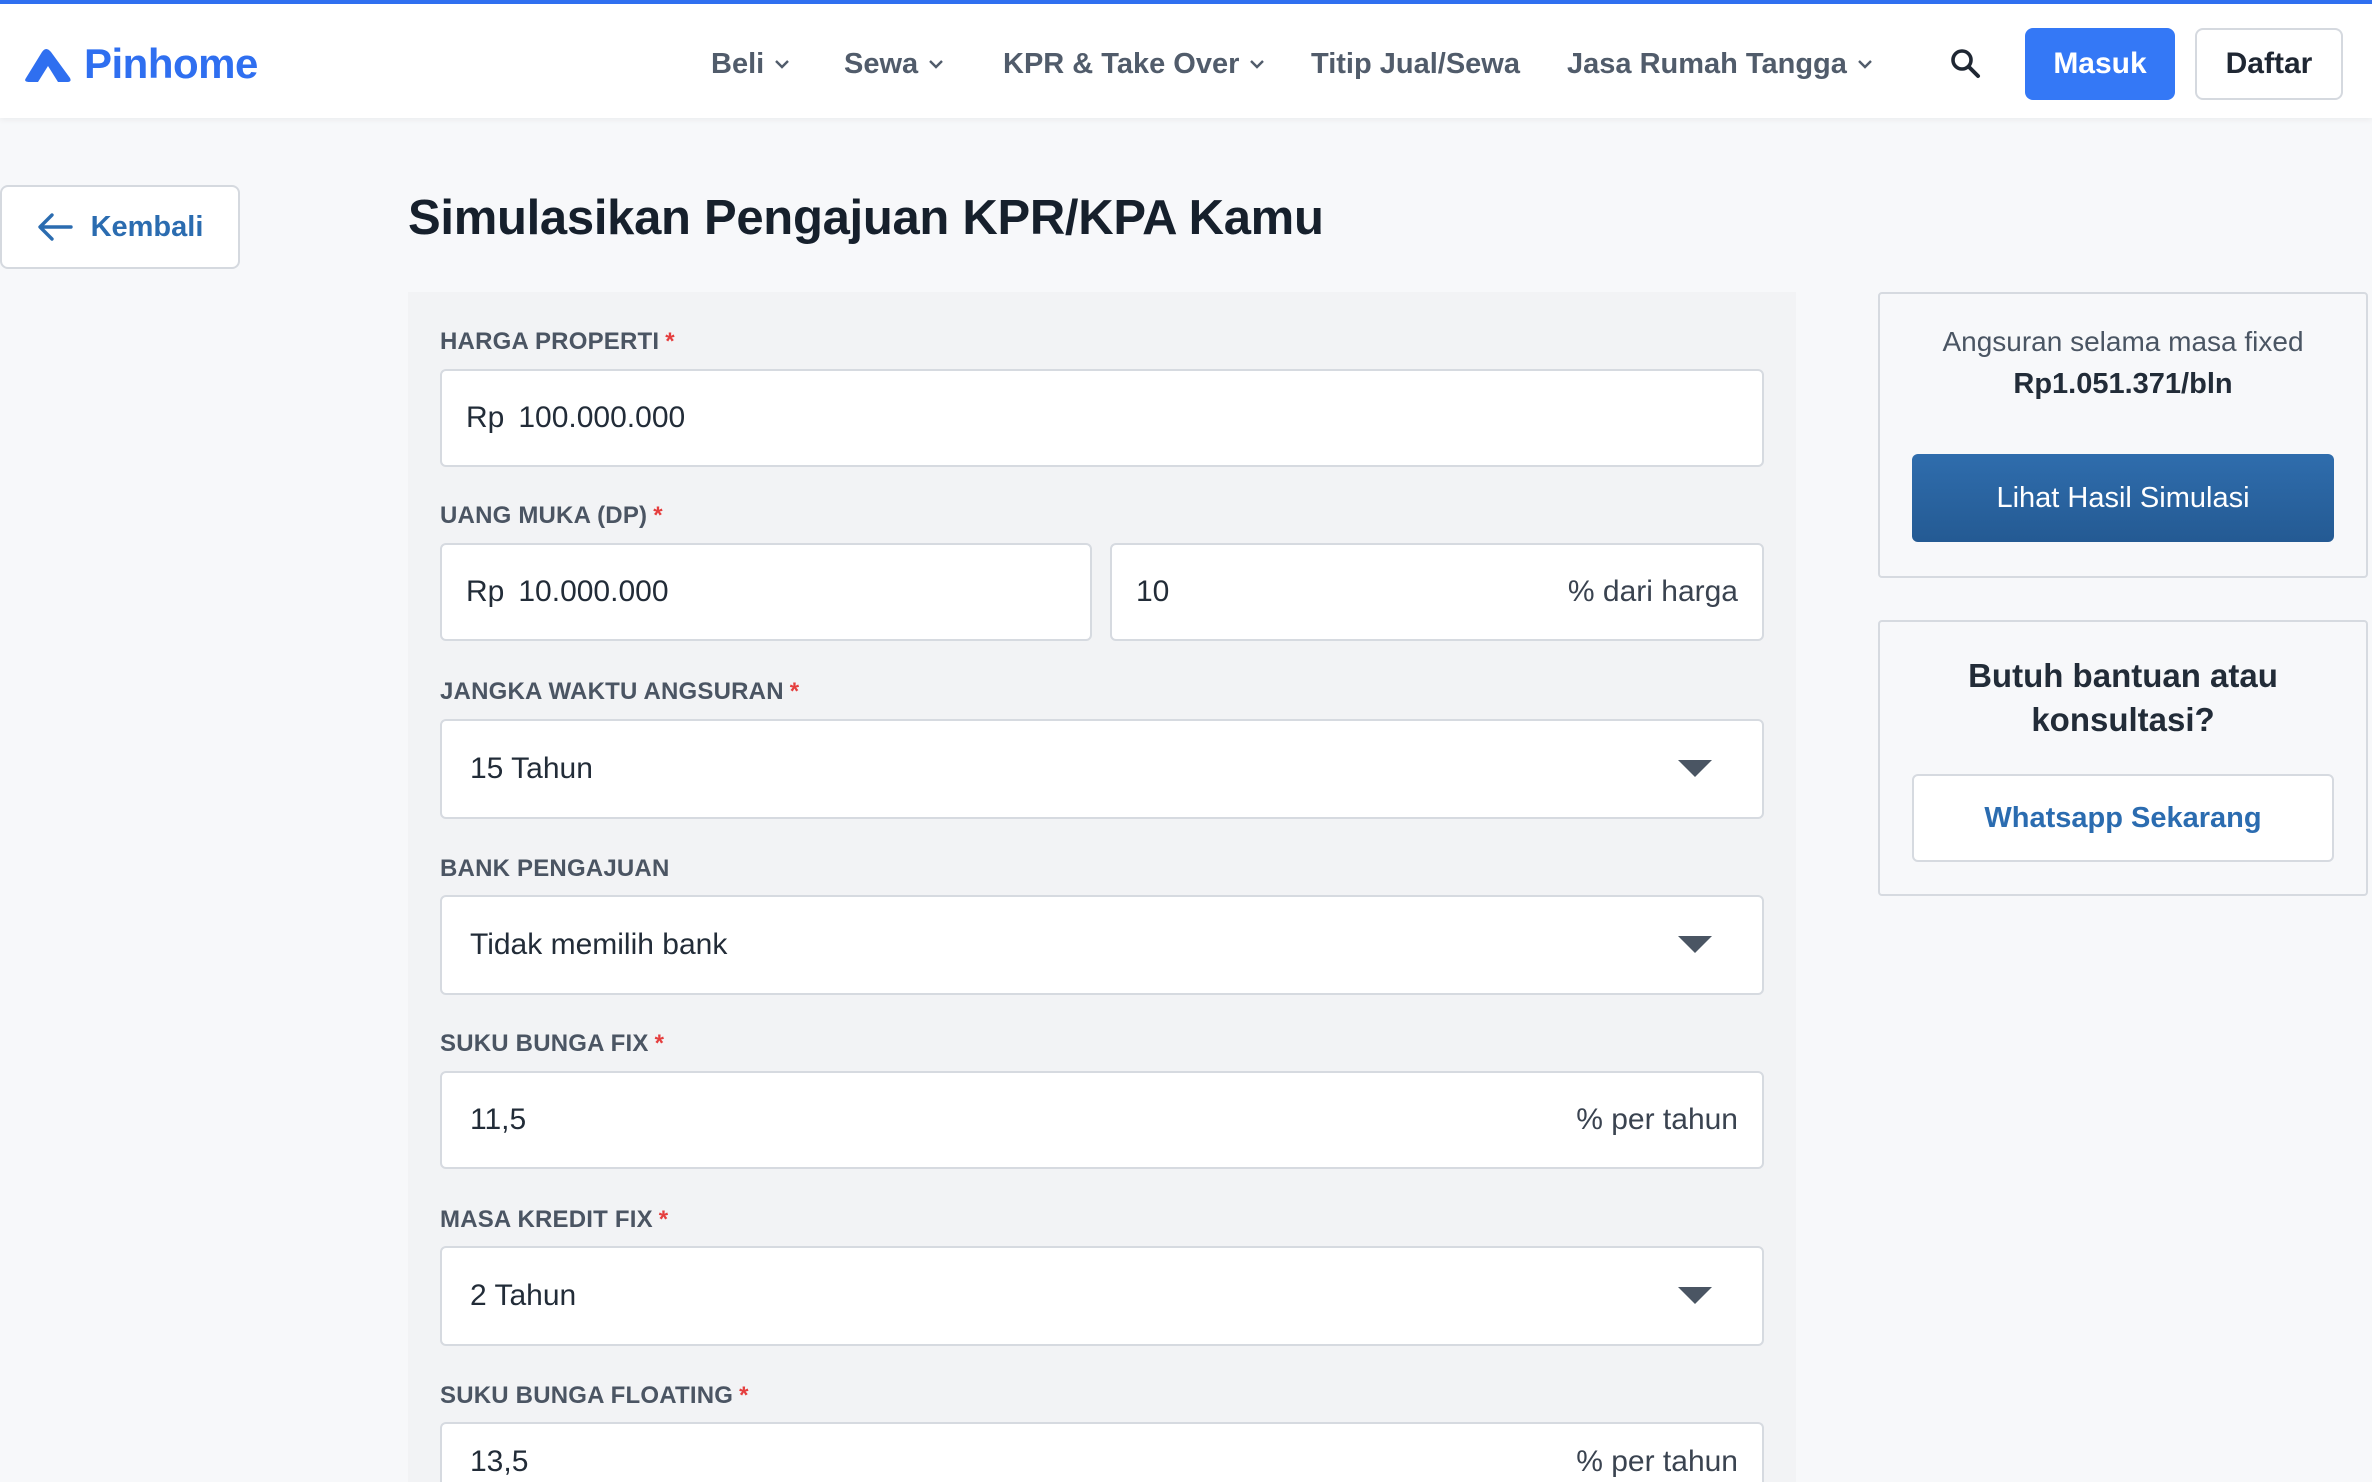  What do you see at coordinates (1102, 769) in the screenshot?
I see `jangka-waktu-select: 15 Tahun` at bounding box center [1102, 769].